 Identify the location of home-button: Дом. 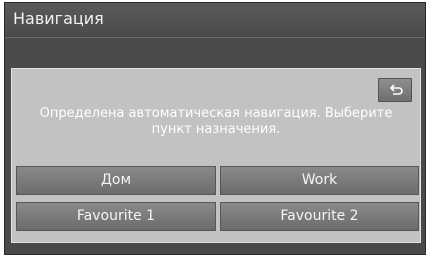
(116, 180).